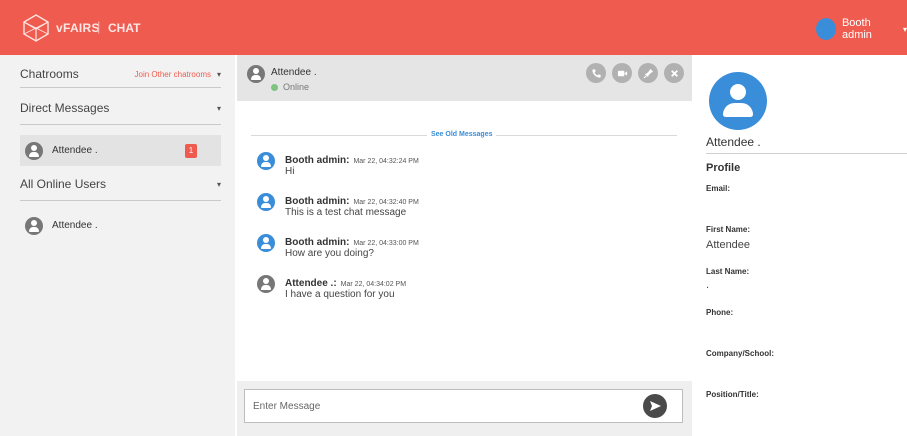 The height and width of the screenshot is (436, 907). What do you see at coordinates (36, 28) in the screenshot?
I see `cube-logo-icon` at bounding box center [36, 28].